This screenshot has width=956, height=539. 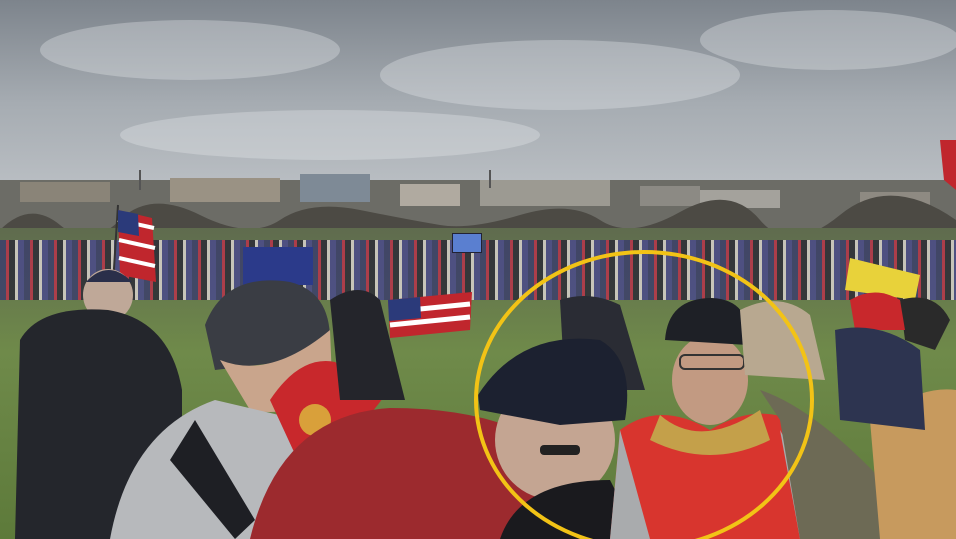 What do you see at coordinates (430, 315) in the screenshot?
I see `us-flag-middle` at bounding box center [430, 315].